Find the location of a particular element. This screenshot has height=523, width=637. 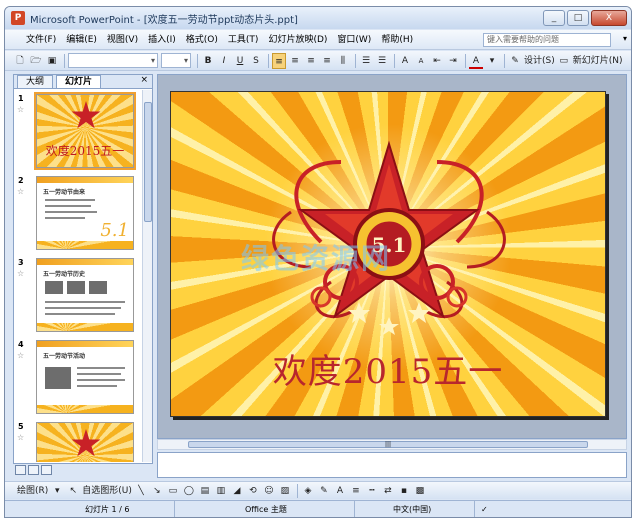

menu-tools: 工具(T) is located at coordinates (243, 40).